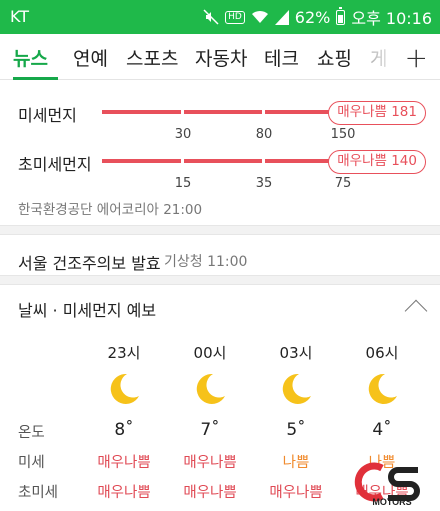 This screenshot has width=440, height=511. Describe the element at coordinates (38, 493) in the screenshot. I see `pm25-row-label: 초미세` at that location.